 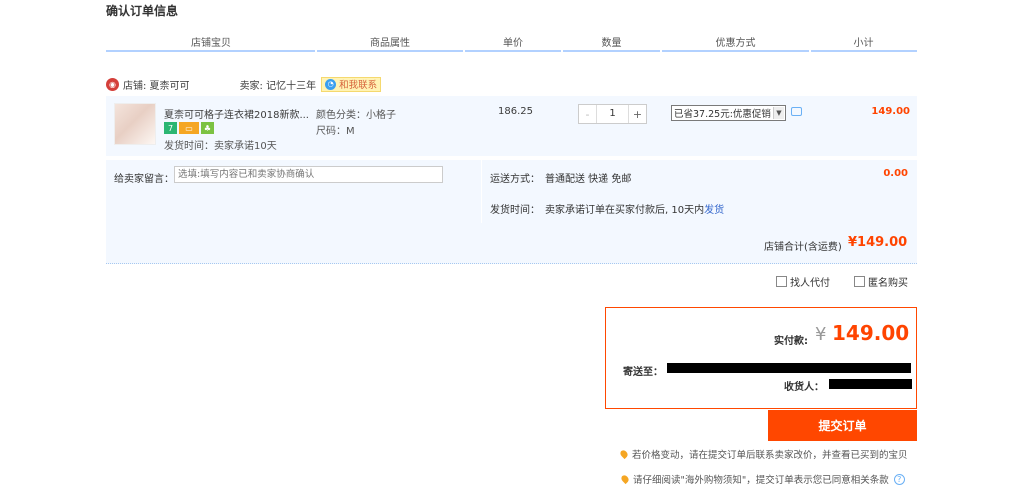 I want to click on shipping-fee: 0.00, so click(x=895, y=173).